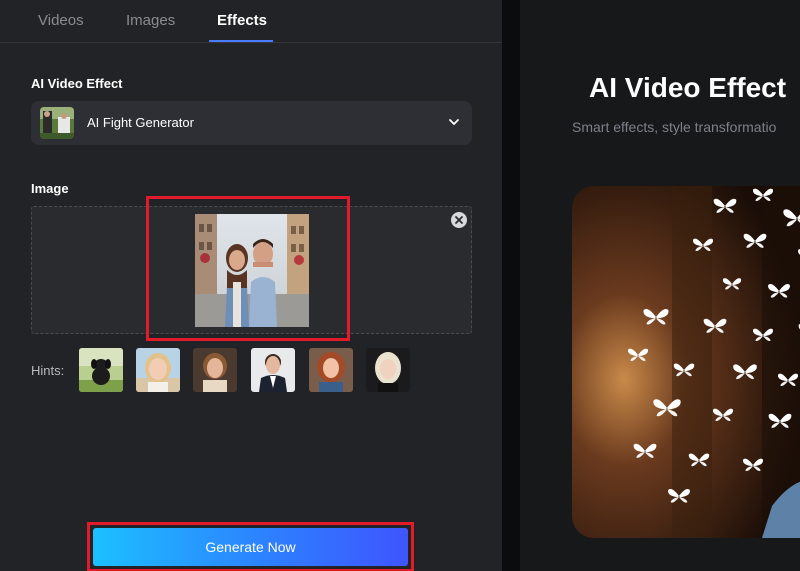 The width and height of the screenshot is (800, 571). Describe the element at coordinates (242, 20) in the screenshot. I see `tab-effects: Effects` at that location.